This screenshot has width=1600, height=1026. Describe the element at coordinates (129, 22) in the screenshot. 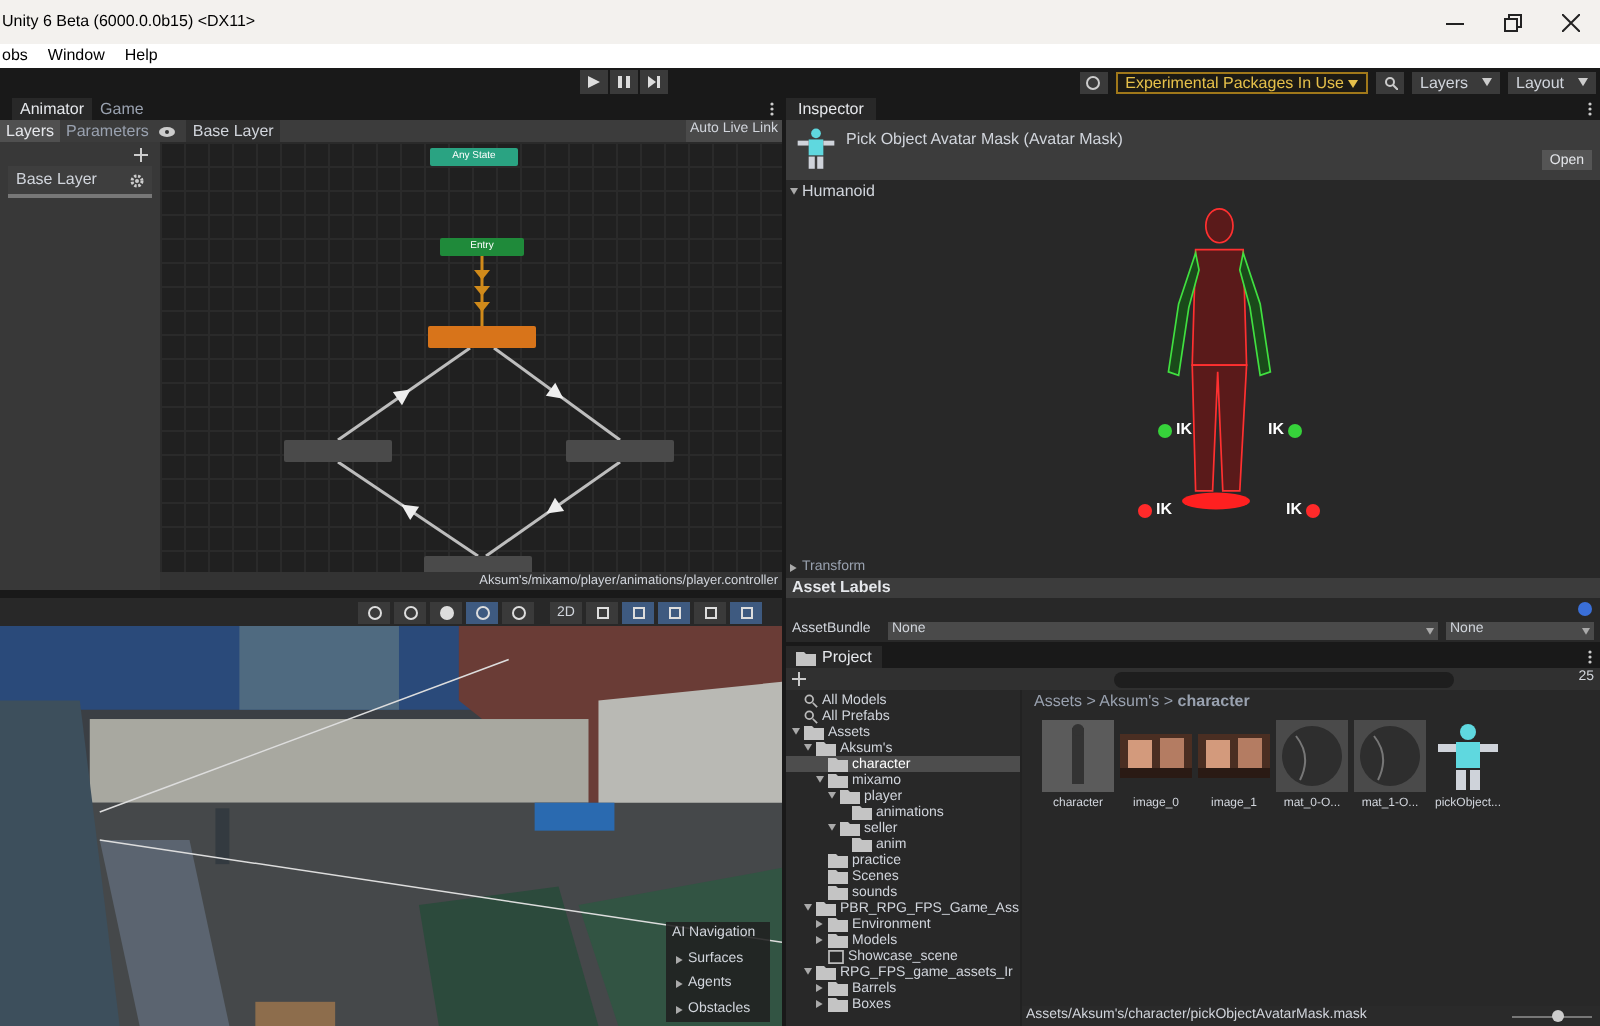

I see `window-title: Unity 6 Beta (6000.0.0b15) <DX11>` at that location.